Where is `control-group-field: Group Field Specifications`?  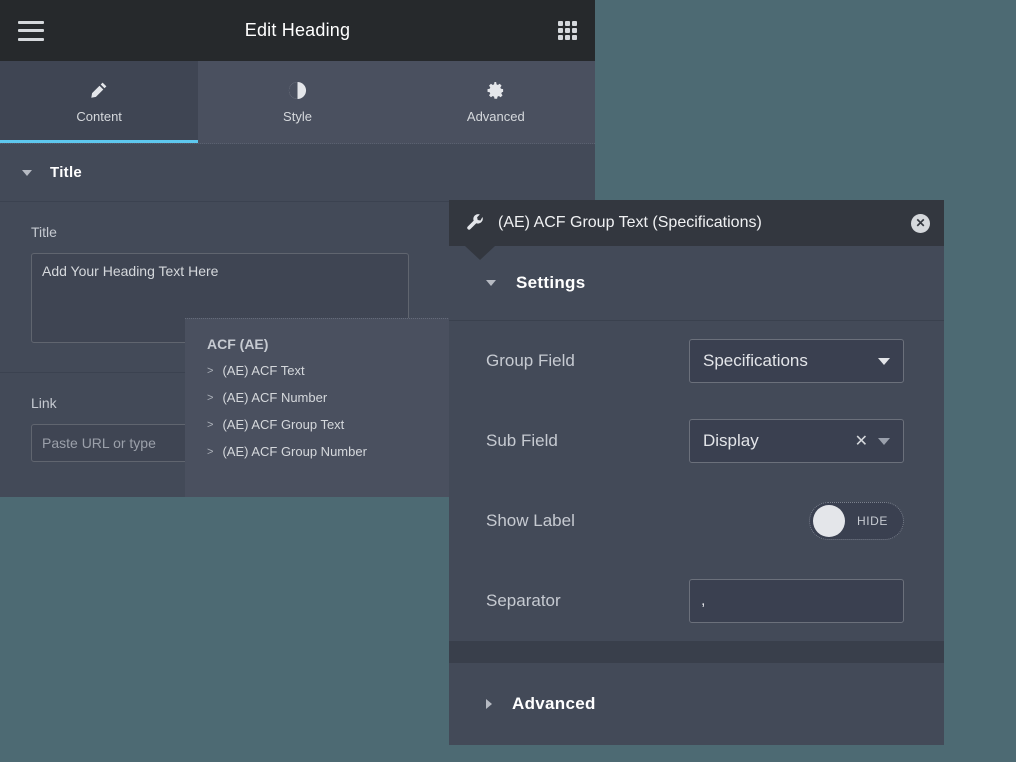
control-group-field: Group Field Specifications is located at coordinates (696, 361).